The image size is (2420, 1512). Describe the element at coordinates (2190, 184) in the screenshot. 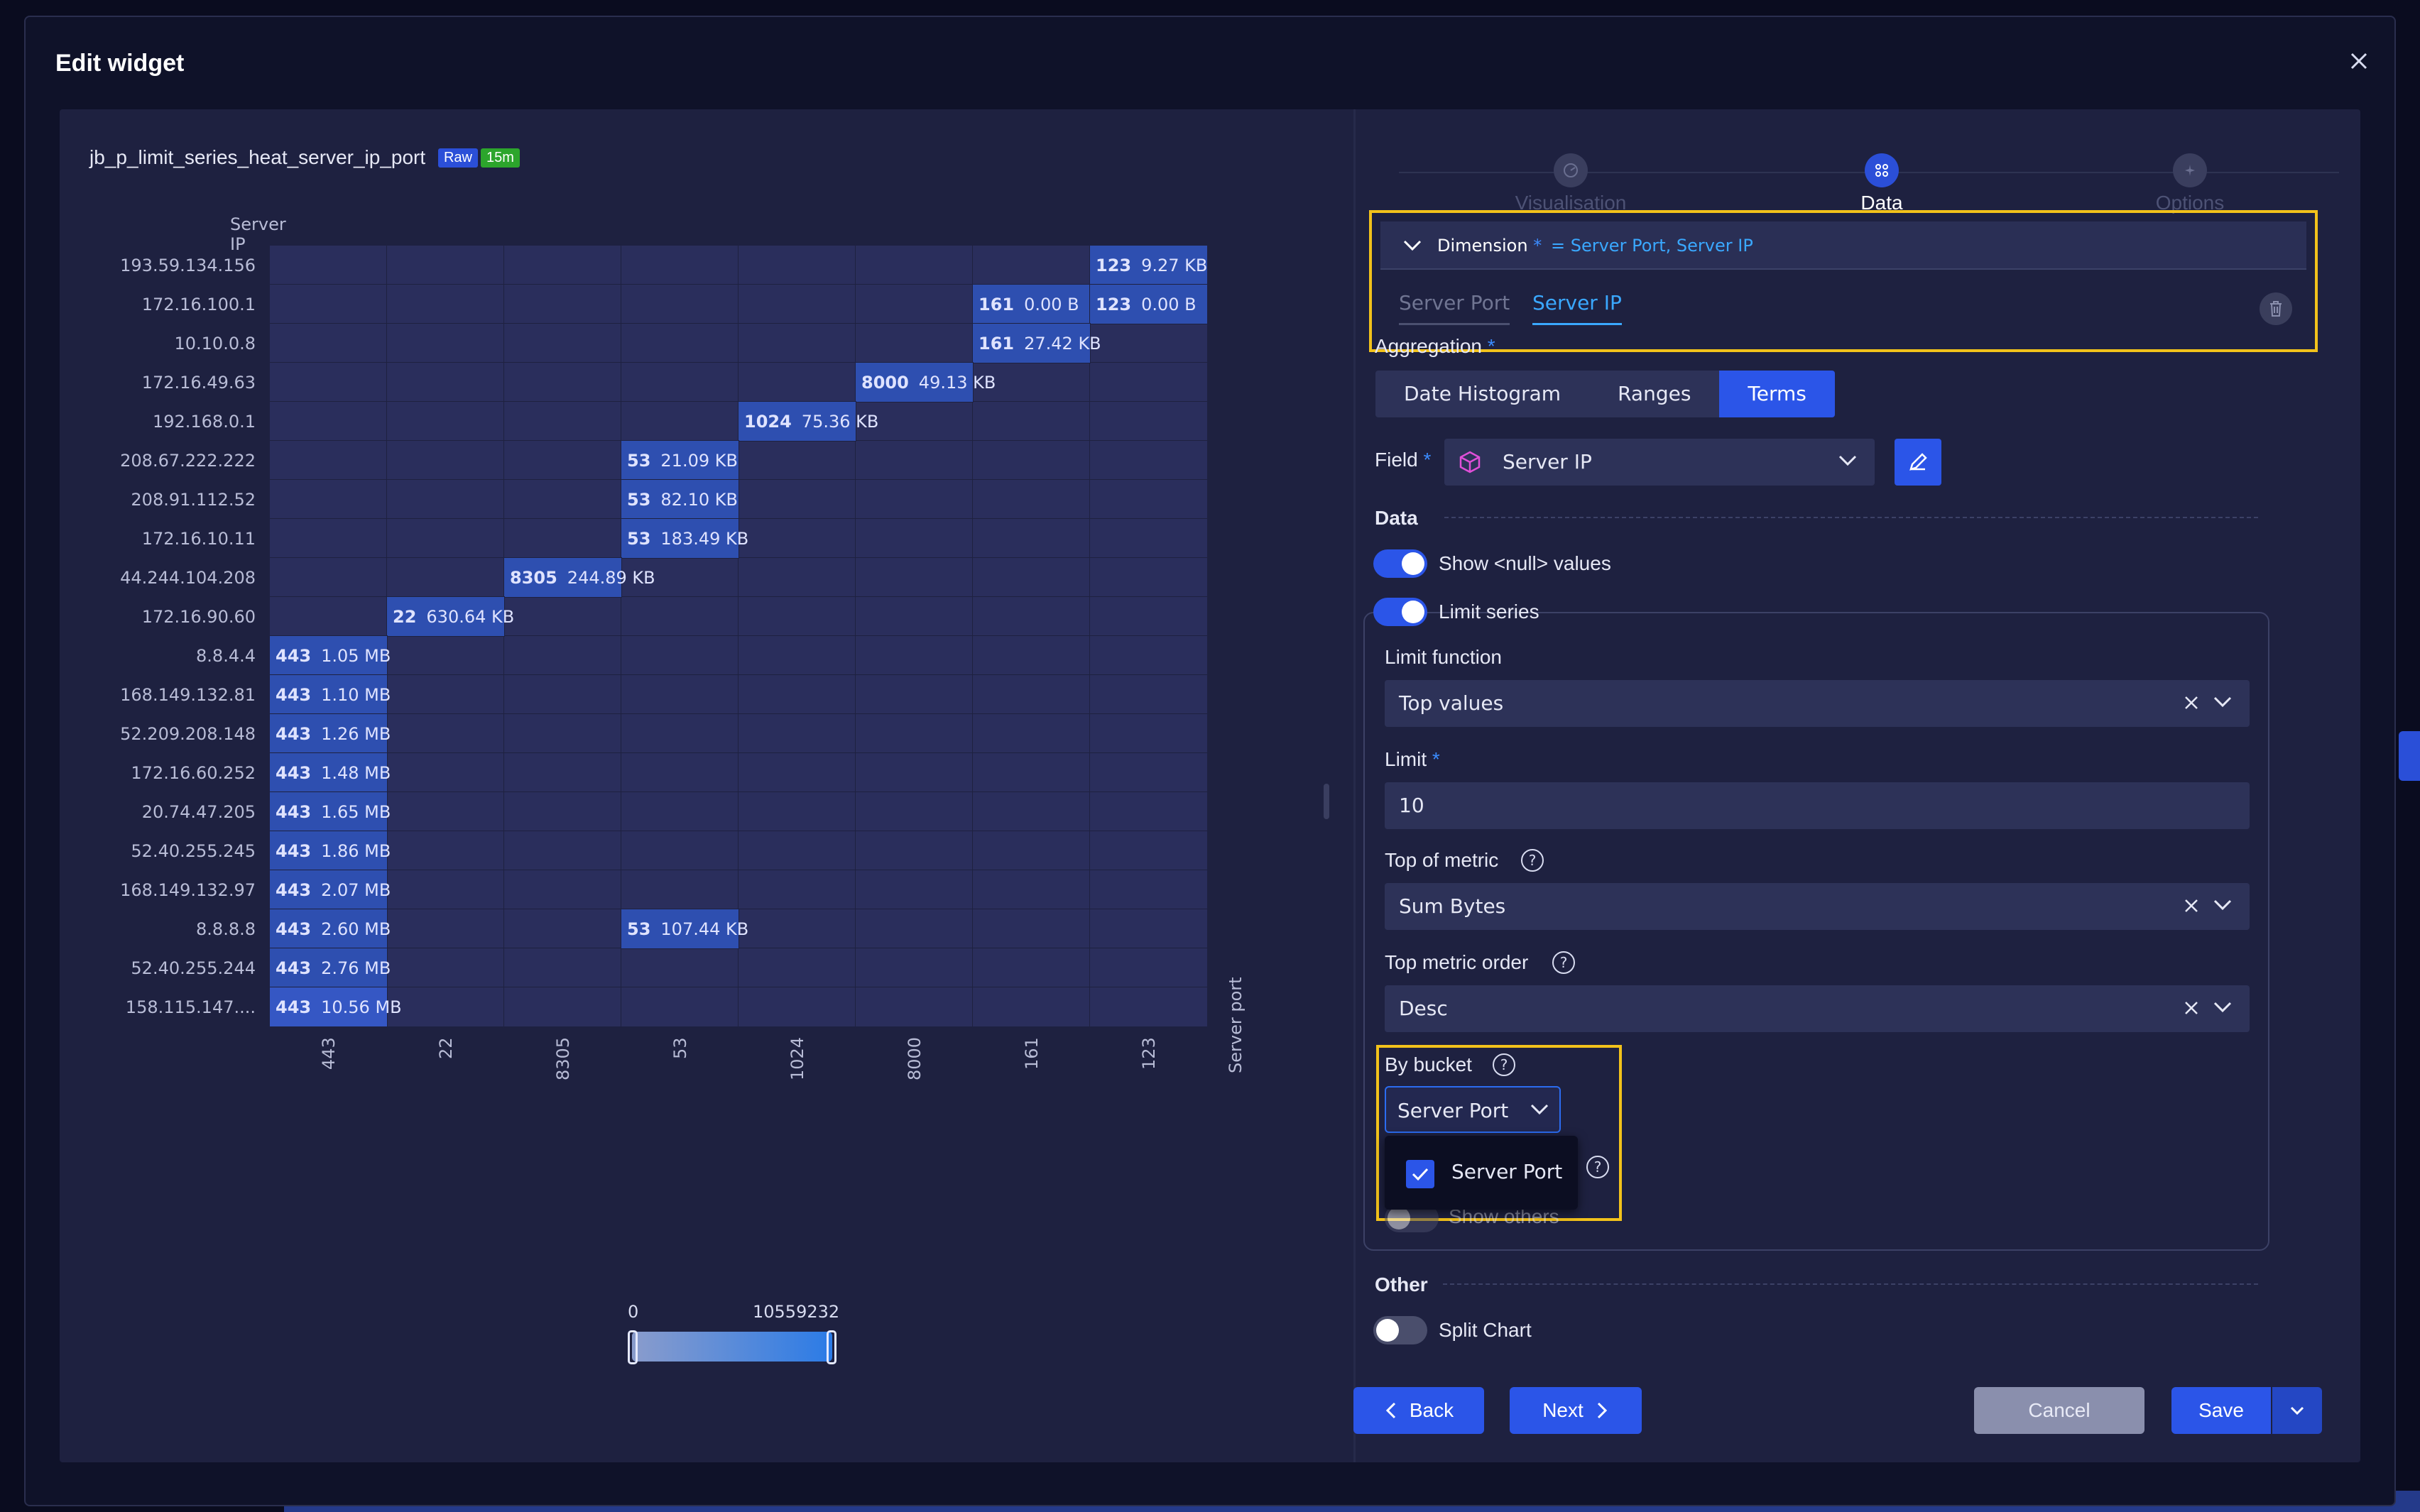

I see `step-options: Options` at that location.